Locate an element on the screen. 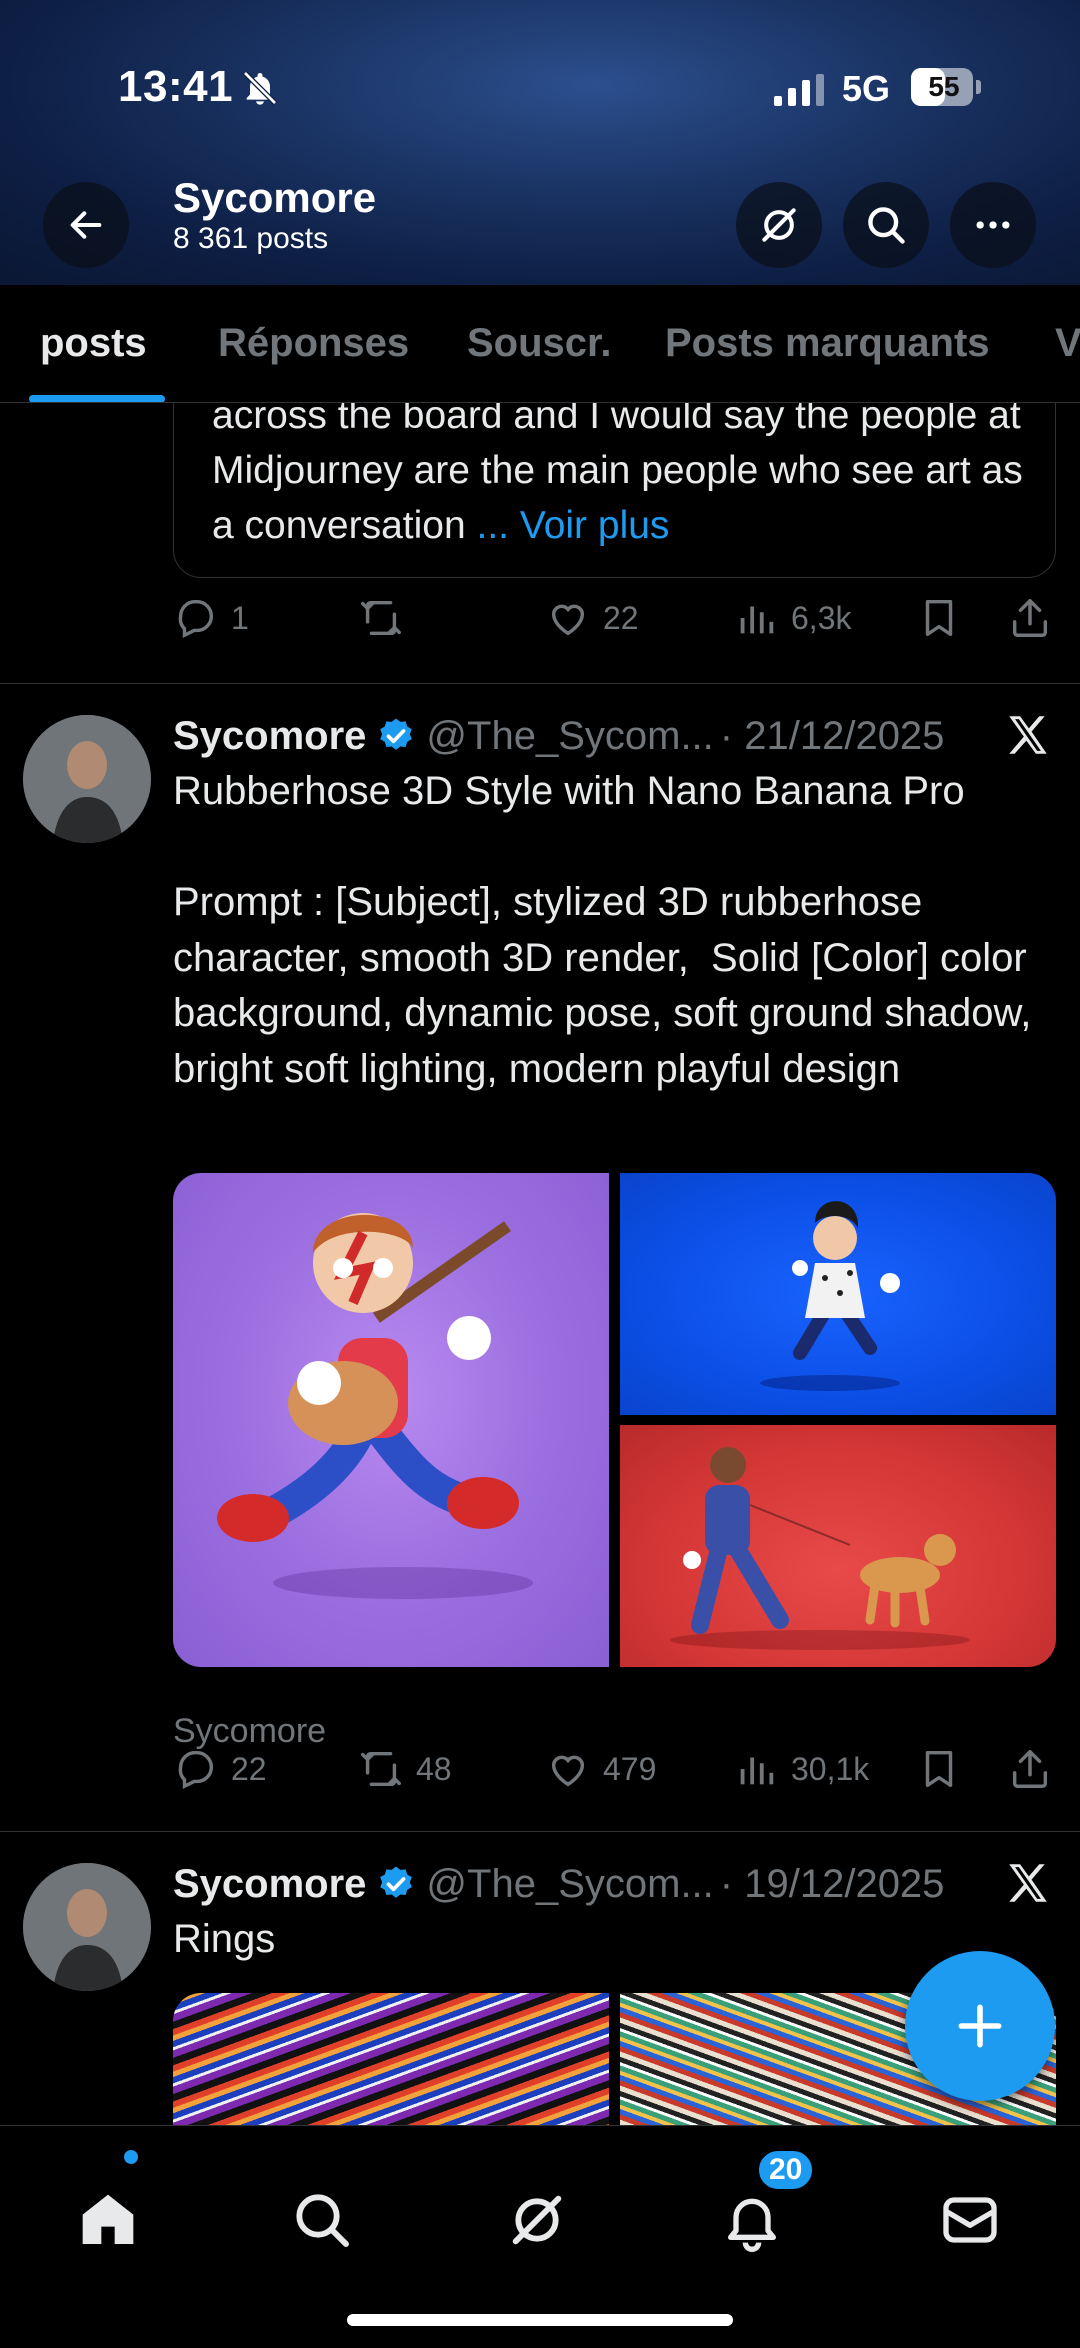 This screenshot has width=1080, height=2348. post-header: Sycomore @The_Sycom... · 19/12/2025 is located at coordinates (558, 1884).